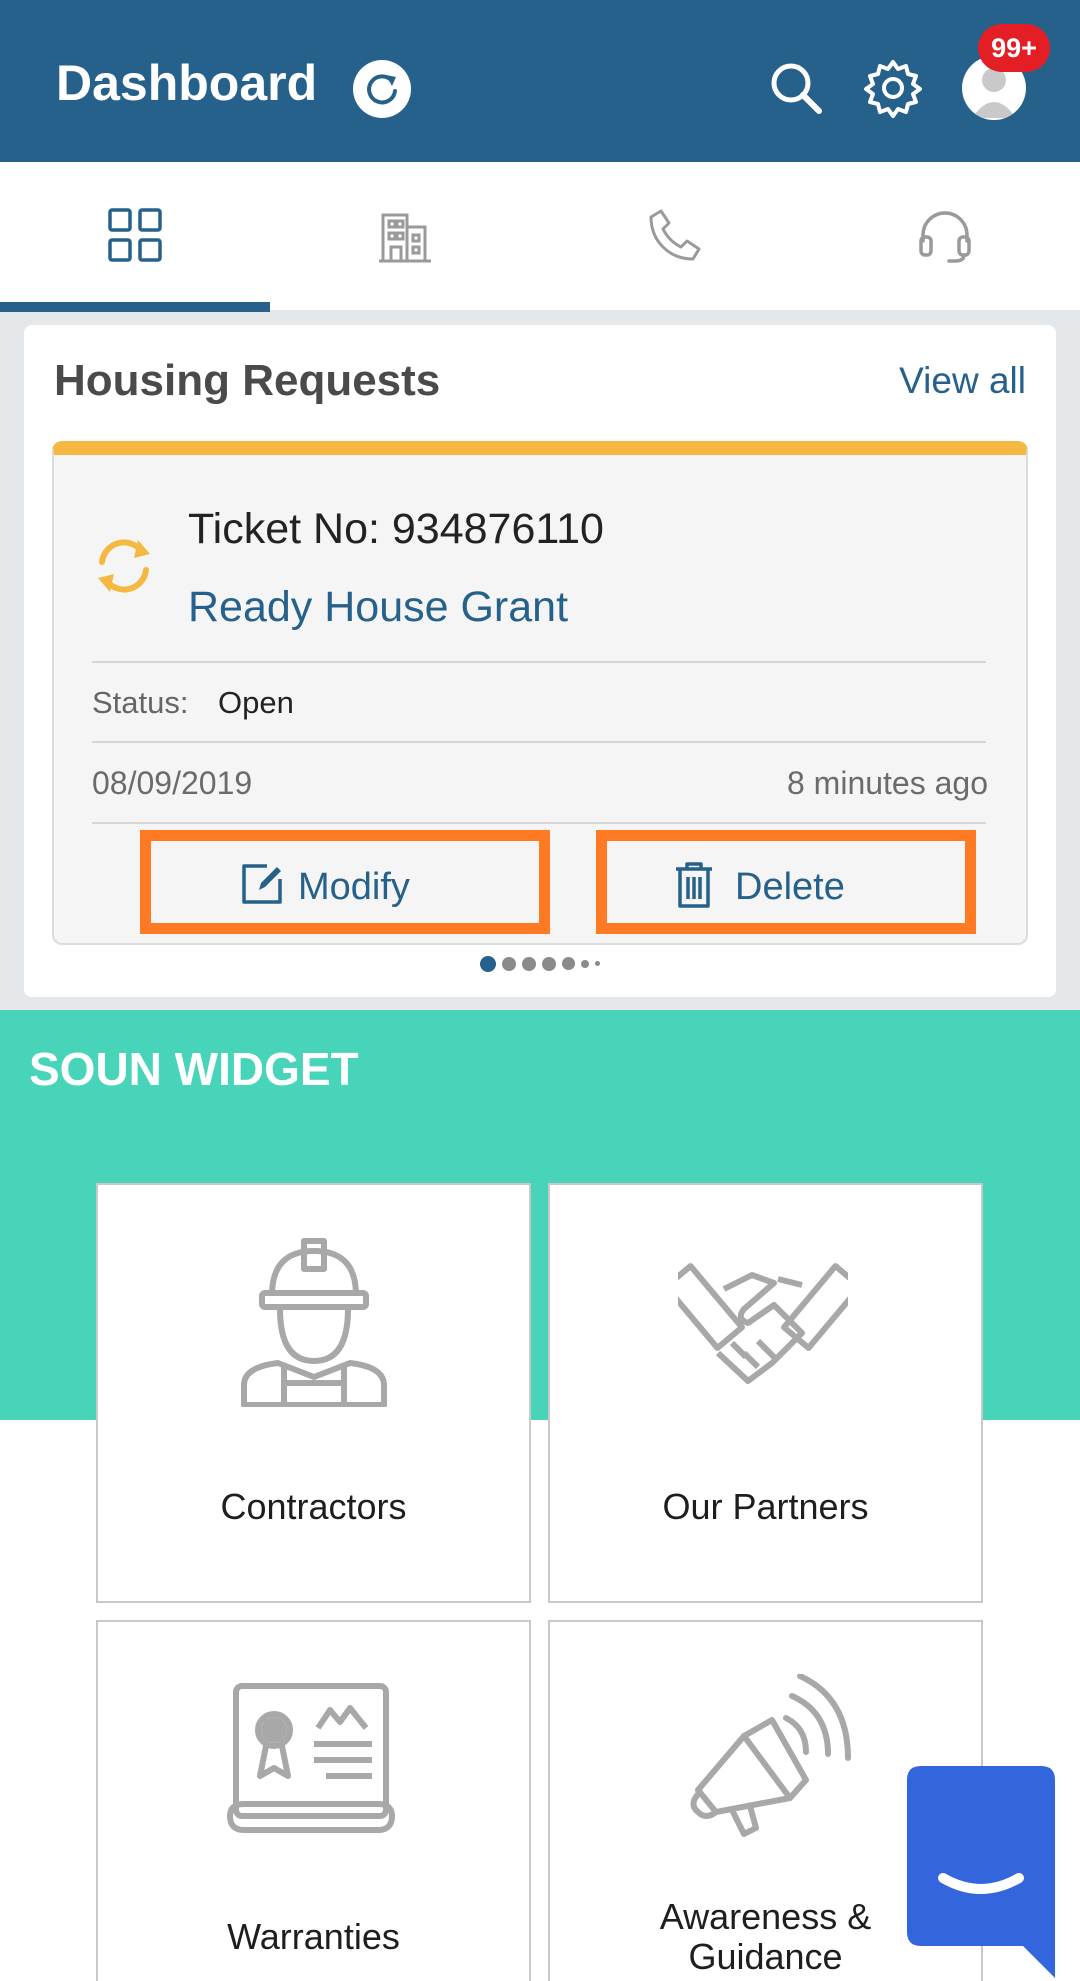  I want to click on delete-button: Delete, so click(786, 882).